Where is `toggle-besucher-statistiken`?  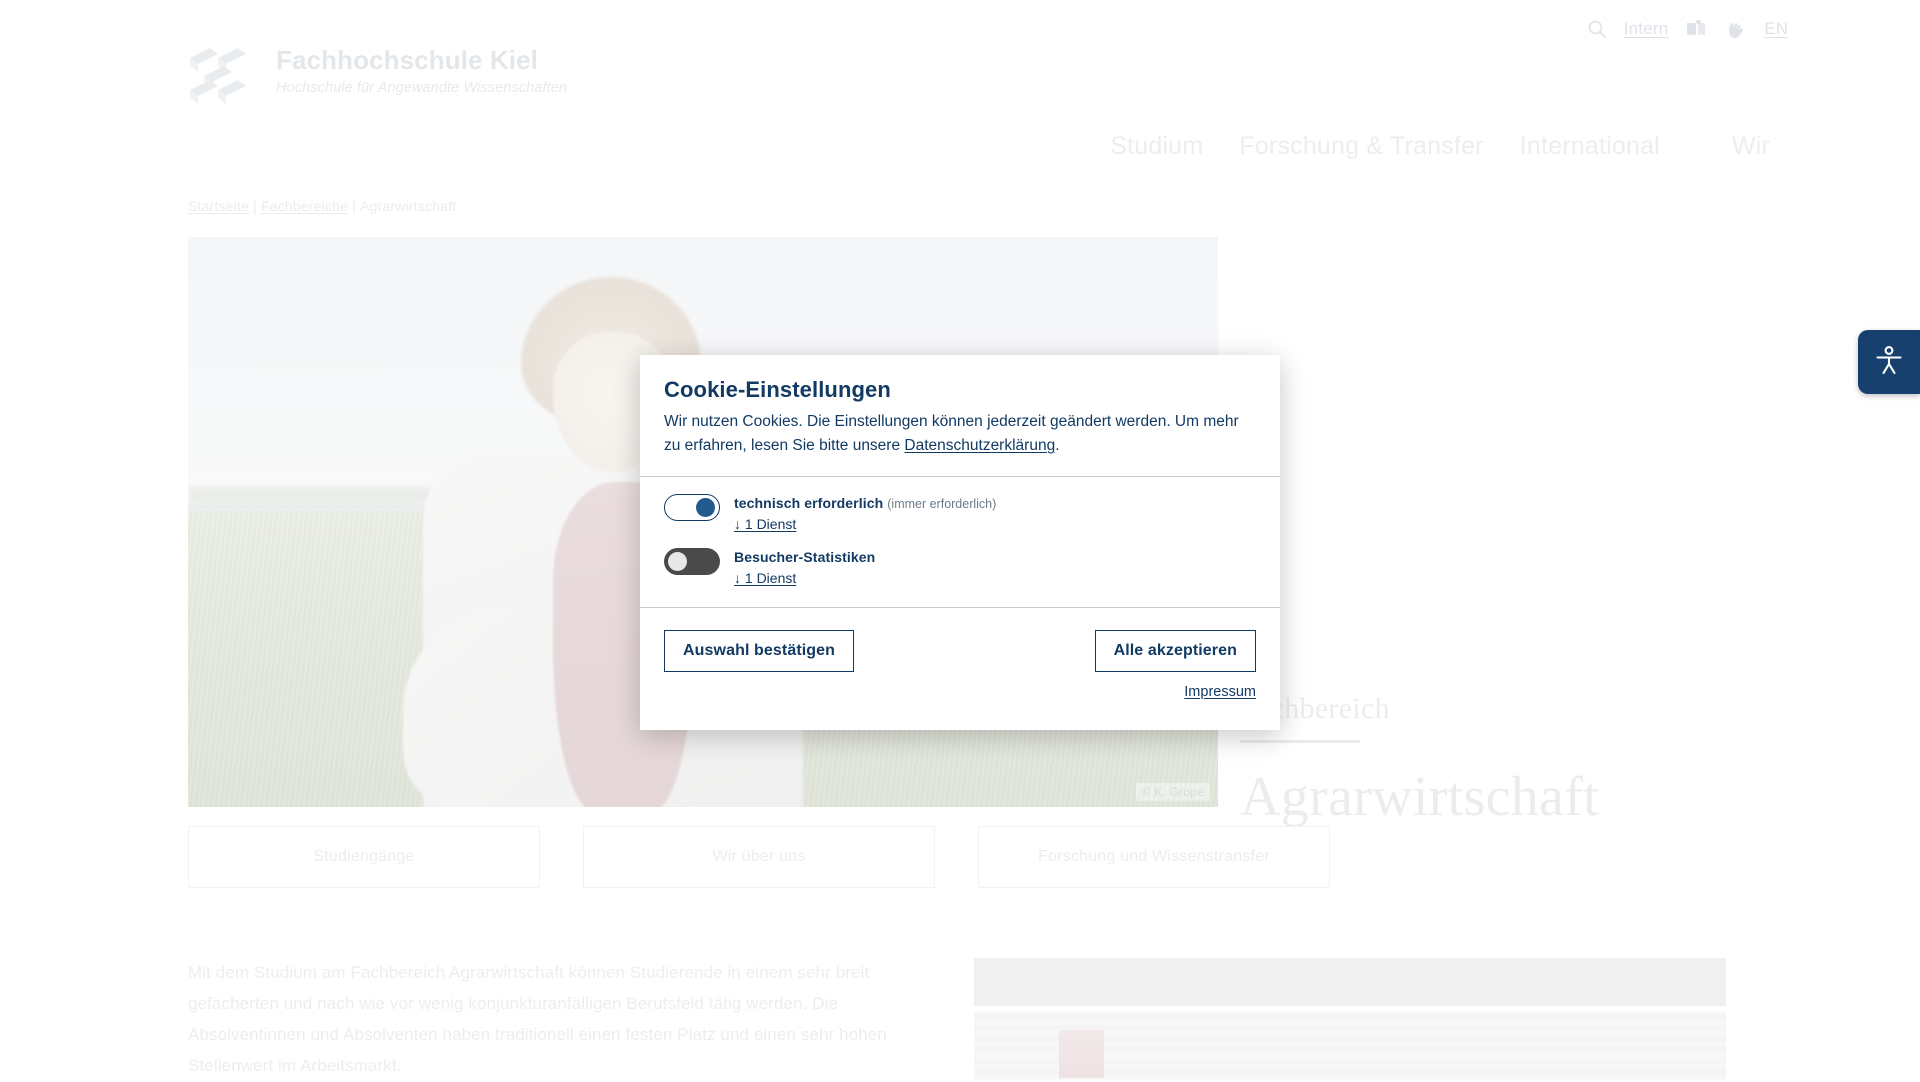
toggle-besucher-statistiken is located at coordinates (692, 561).